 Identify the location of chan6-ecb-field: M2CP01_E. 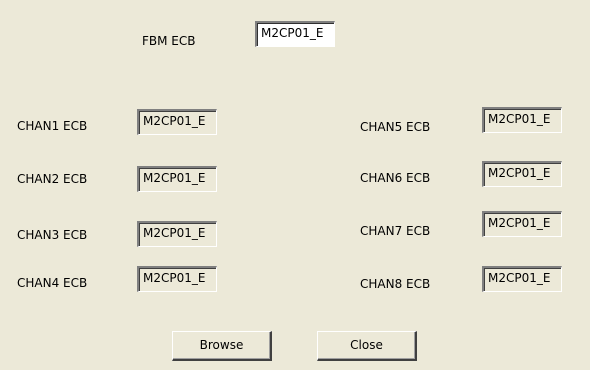
(522, 174).